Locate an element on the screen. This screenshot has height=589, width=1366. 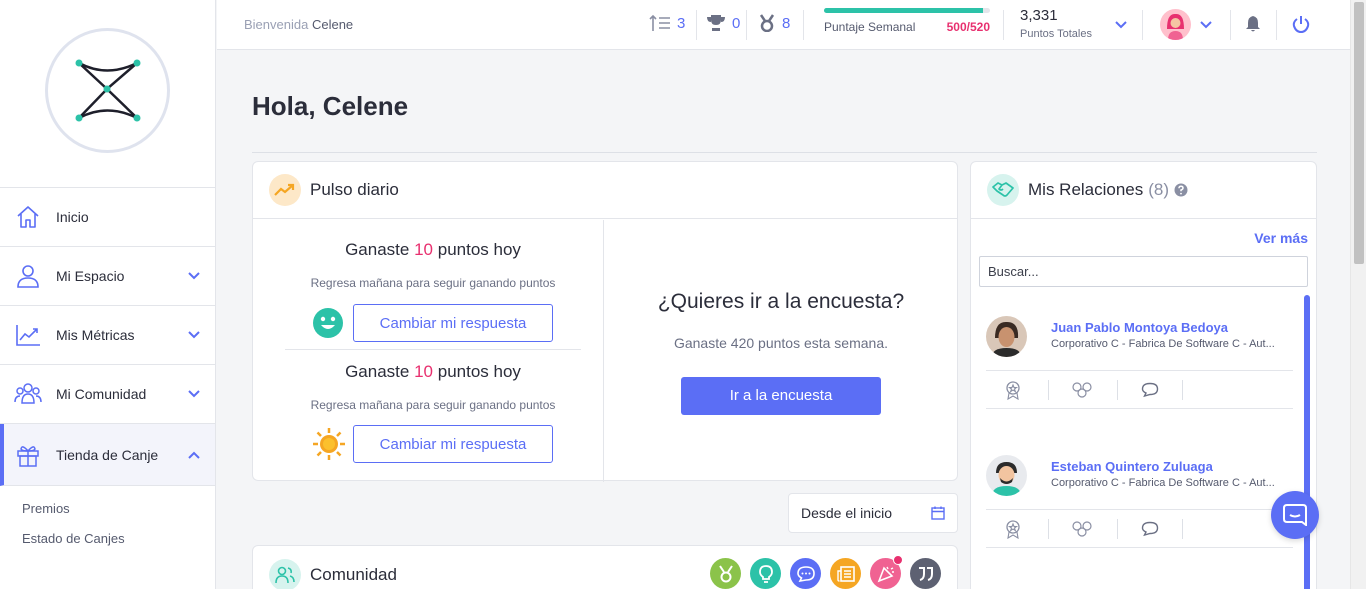
sidebar-item-mi-comunidad: Mi Comunidad is located at coordinates (107, 394).